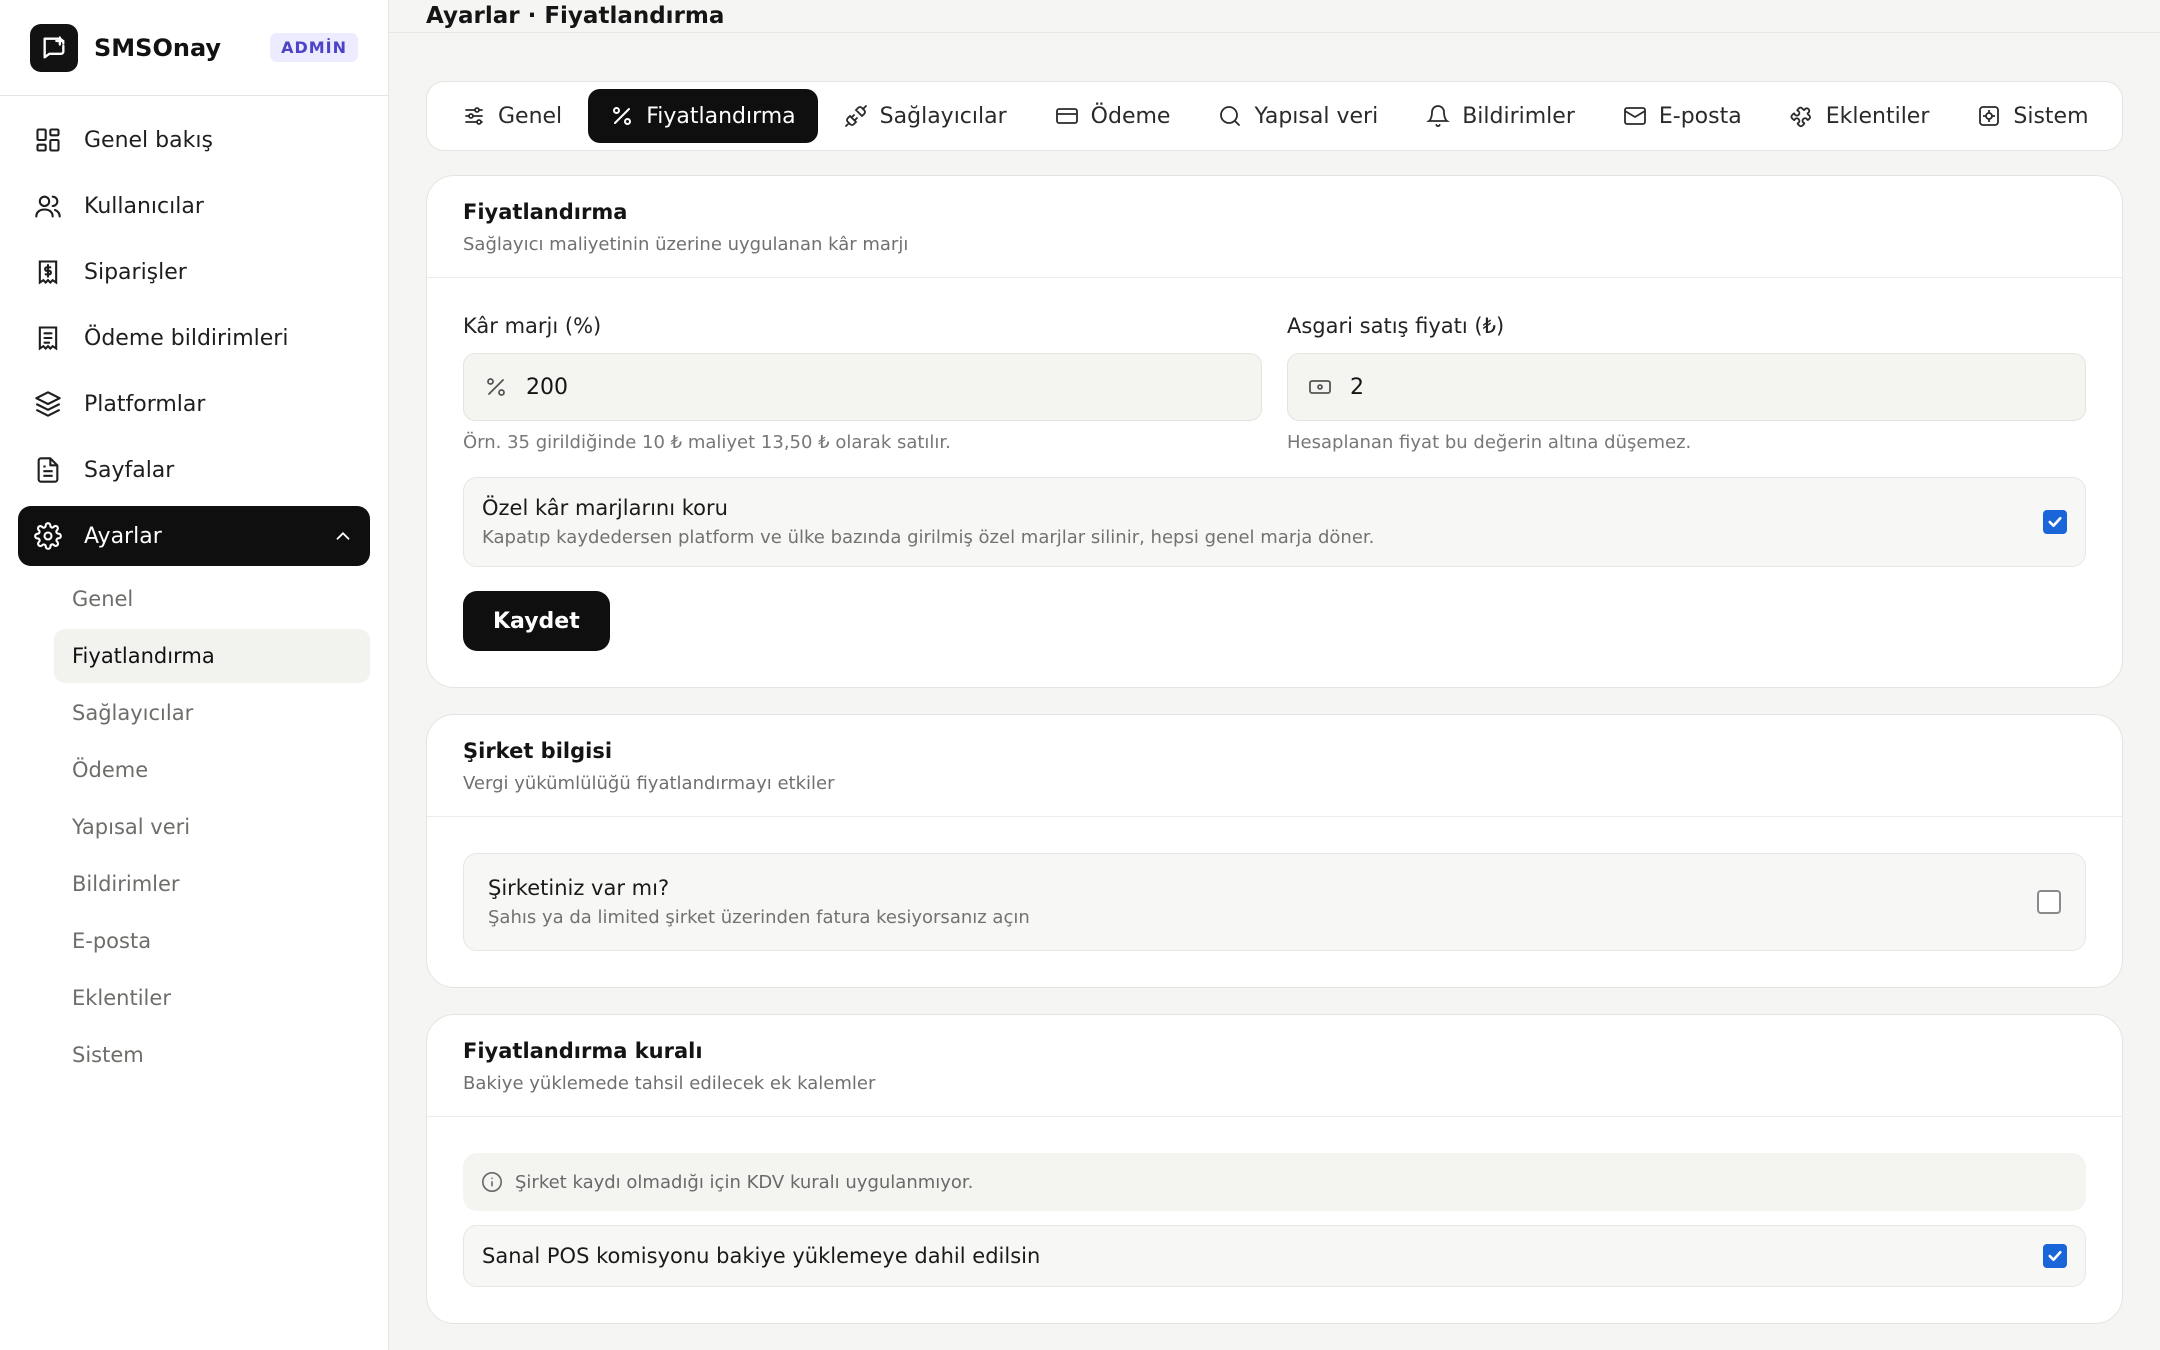  Describe the element at coordinates (48, 536) in the screenshot. I see `gear-icon` at that location.